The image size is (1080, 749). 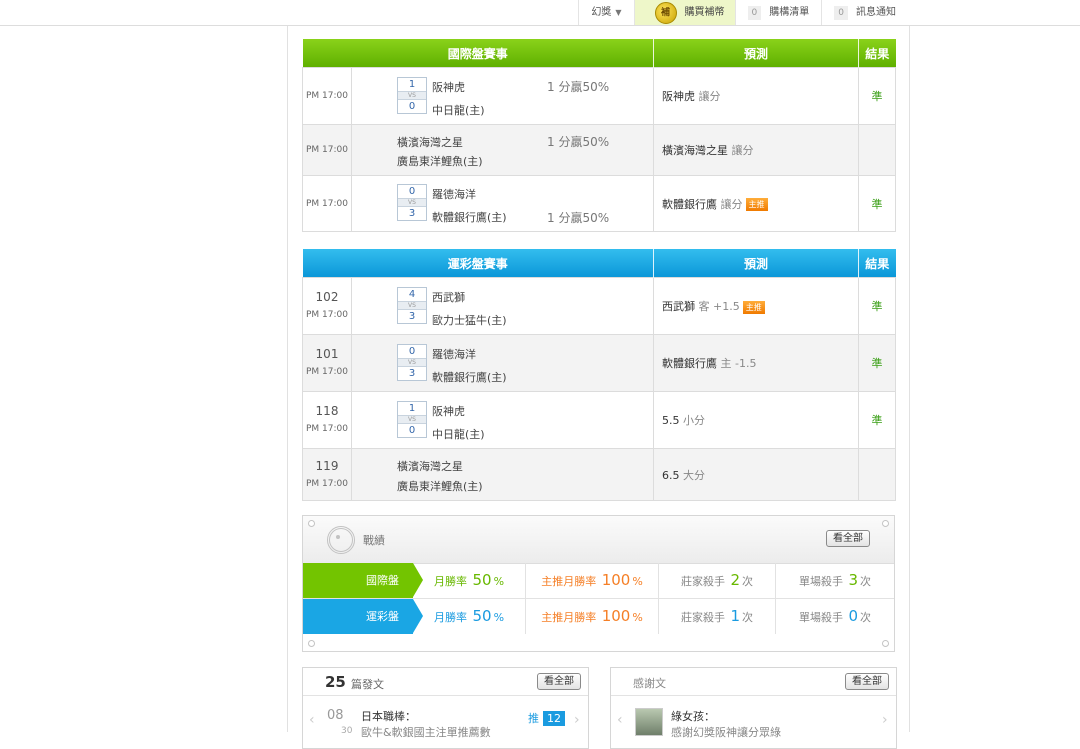 I want to click on score-box: 0 VS 3, so click(x=412, y=202).